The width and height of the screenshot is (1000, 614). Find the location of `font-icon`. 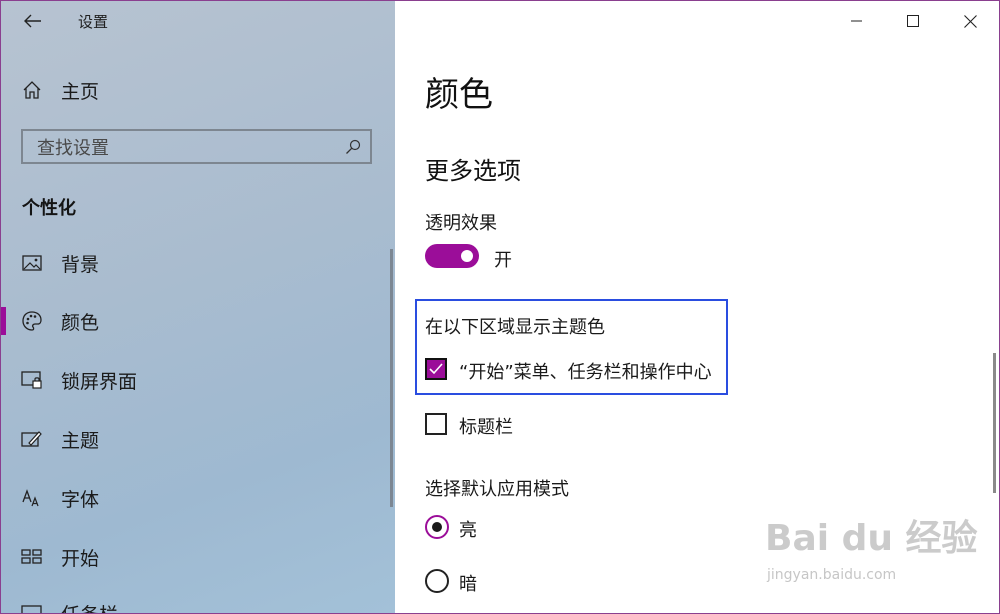

font-icon is located at coordinates (32, 498).